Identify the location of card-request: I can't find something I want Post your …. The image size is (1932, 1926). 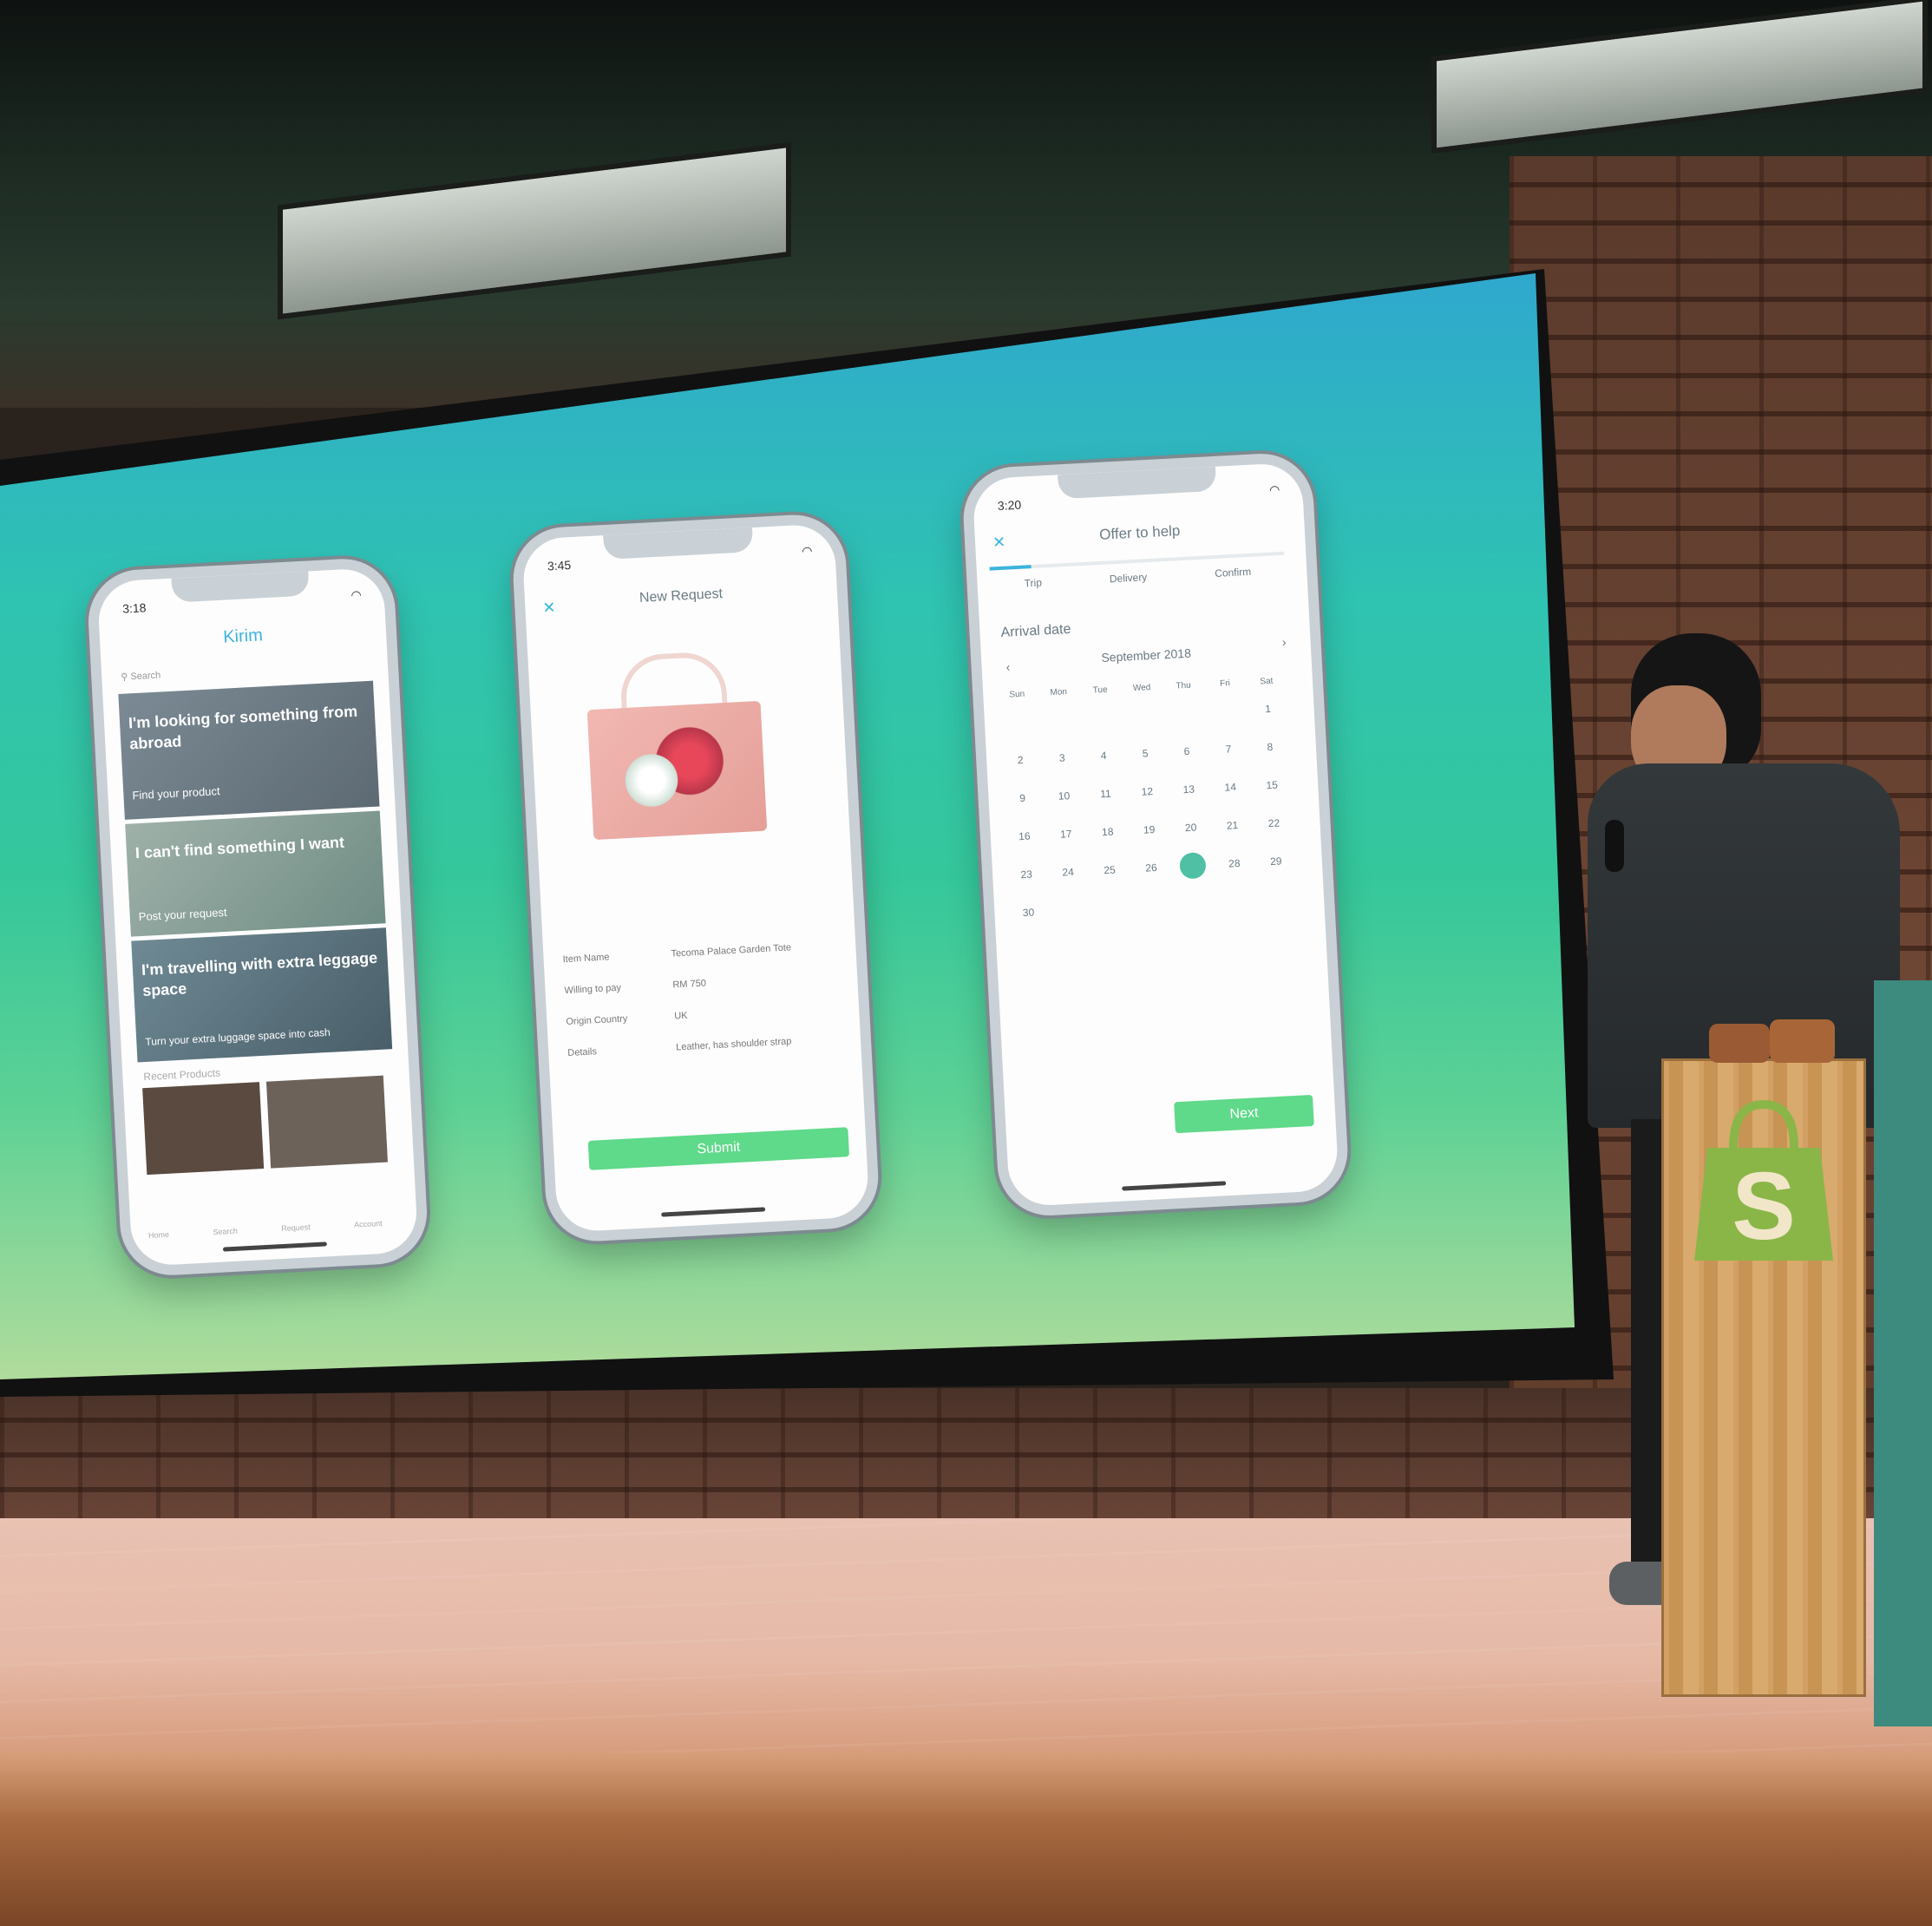
(256, 873).